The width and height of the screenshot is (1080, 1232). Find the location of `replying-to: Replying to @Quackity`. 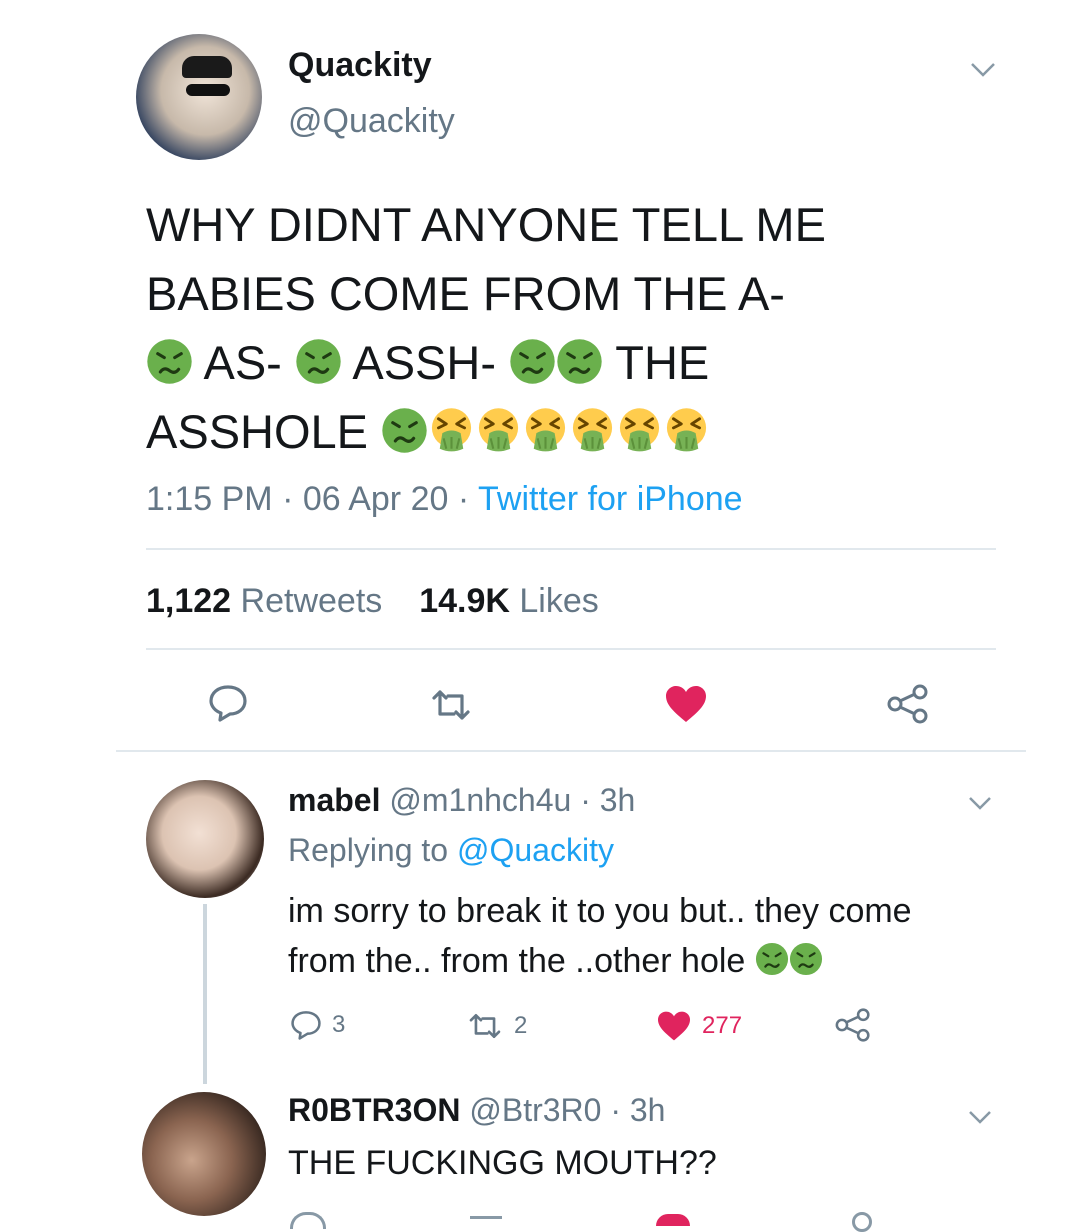

replying-to: Replying to @Quackity is located at coordinates (451, 850).